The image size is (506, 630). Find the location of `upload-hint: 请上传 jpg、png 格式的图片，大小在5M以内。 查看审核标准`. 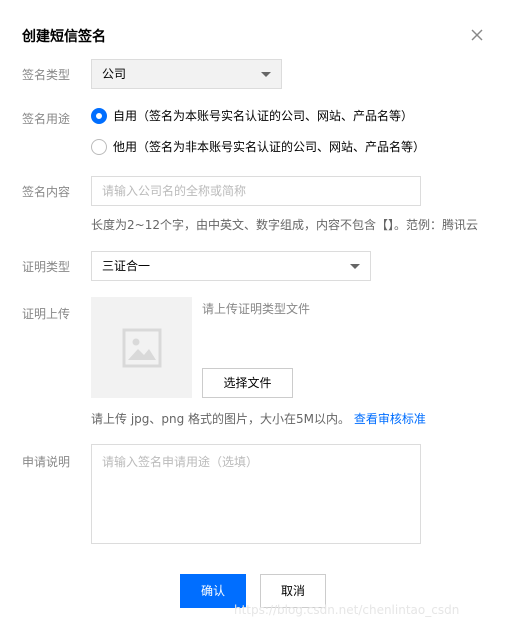

upload-hint: 请上传 jpg、png 格式的图片，大小在5M以内。 查看审核标准 is located at coordinates (258, 418).